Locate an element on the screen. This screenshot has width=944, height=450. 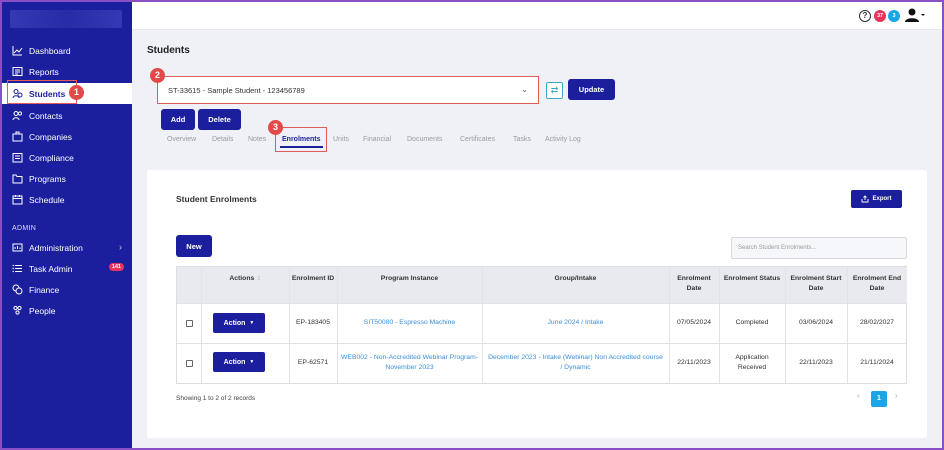
clipboard-icon is located at coordinates (17, 157).